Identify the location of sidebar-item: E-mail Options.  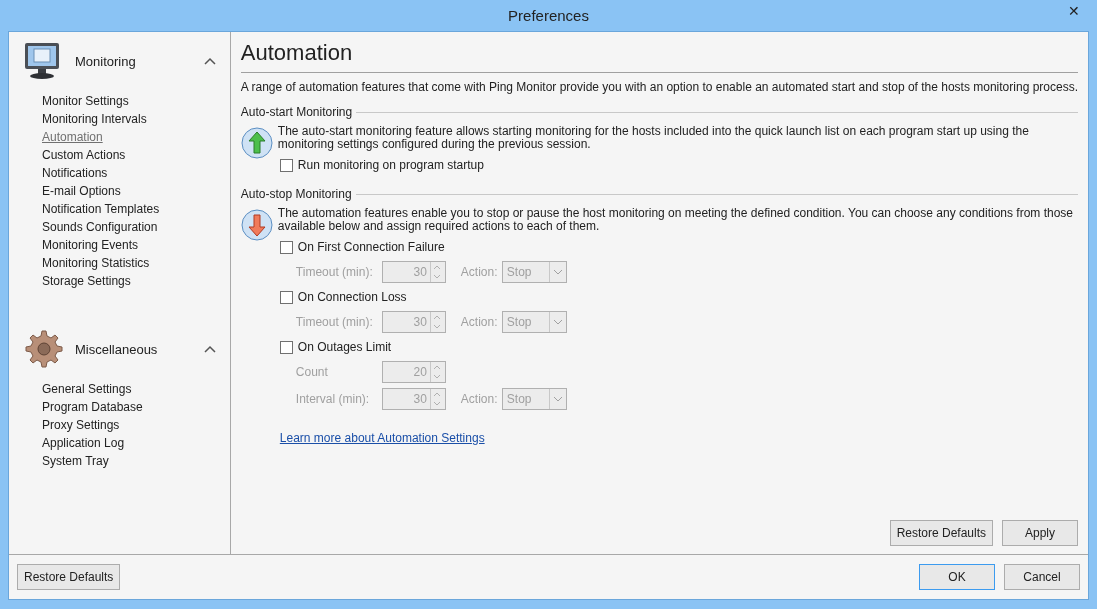
(81, 191).